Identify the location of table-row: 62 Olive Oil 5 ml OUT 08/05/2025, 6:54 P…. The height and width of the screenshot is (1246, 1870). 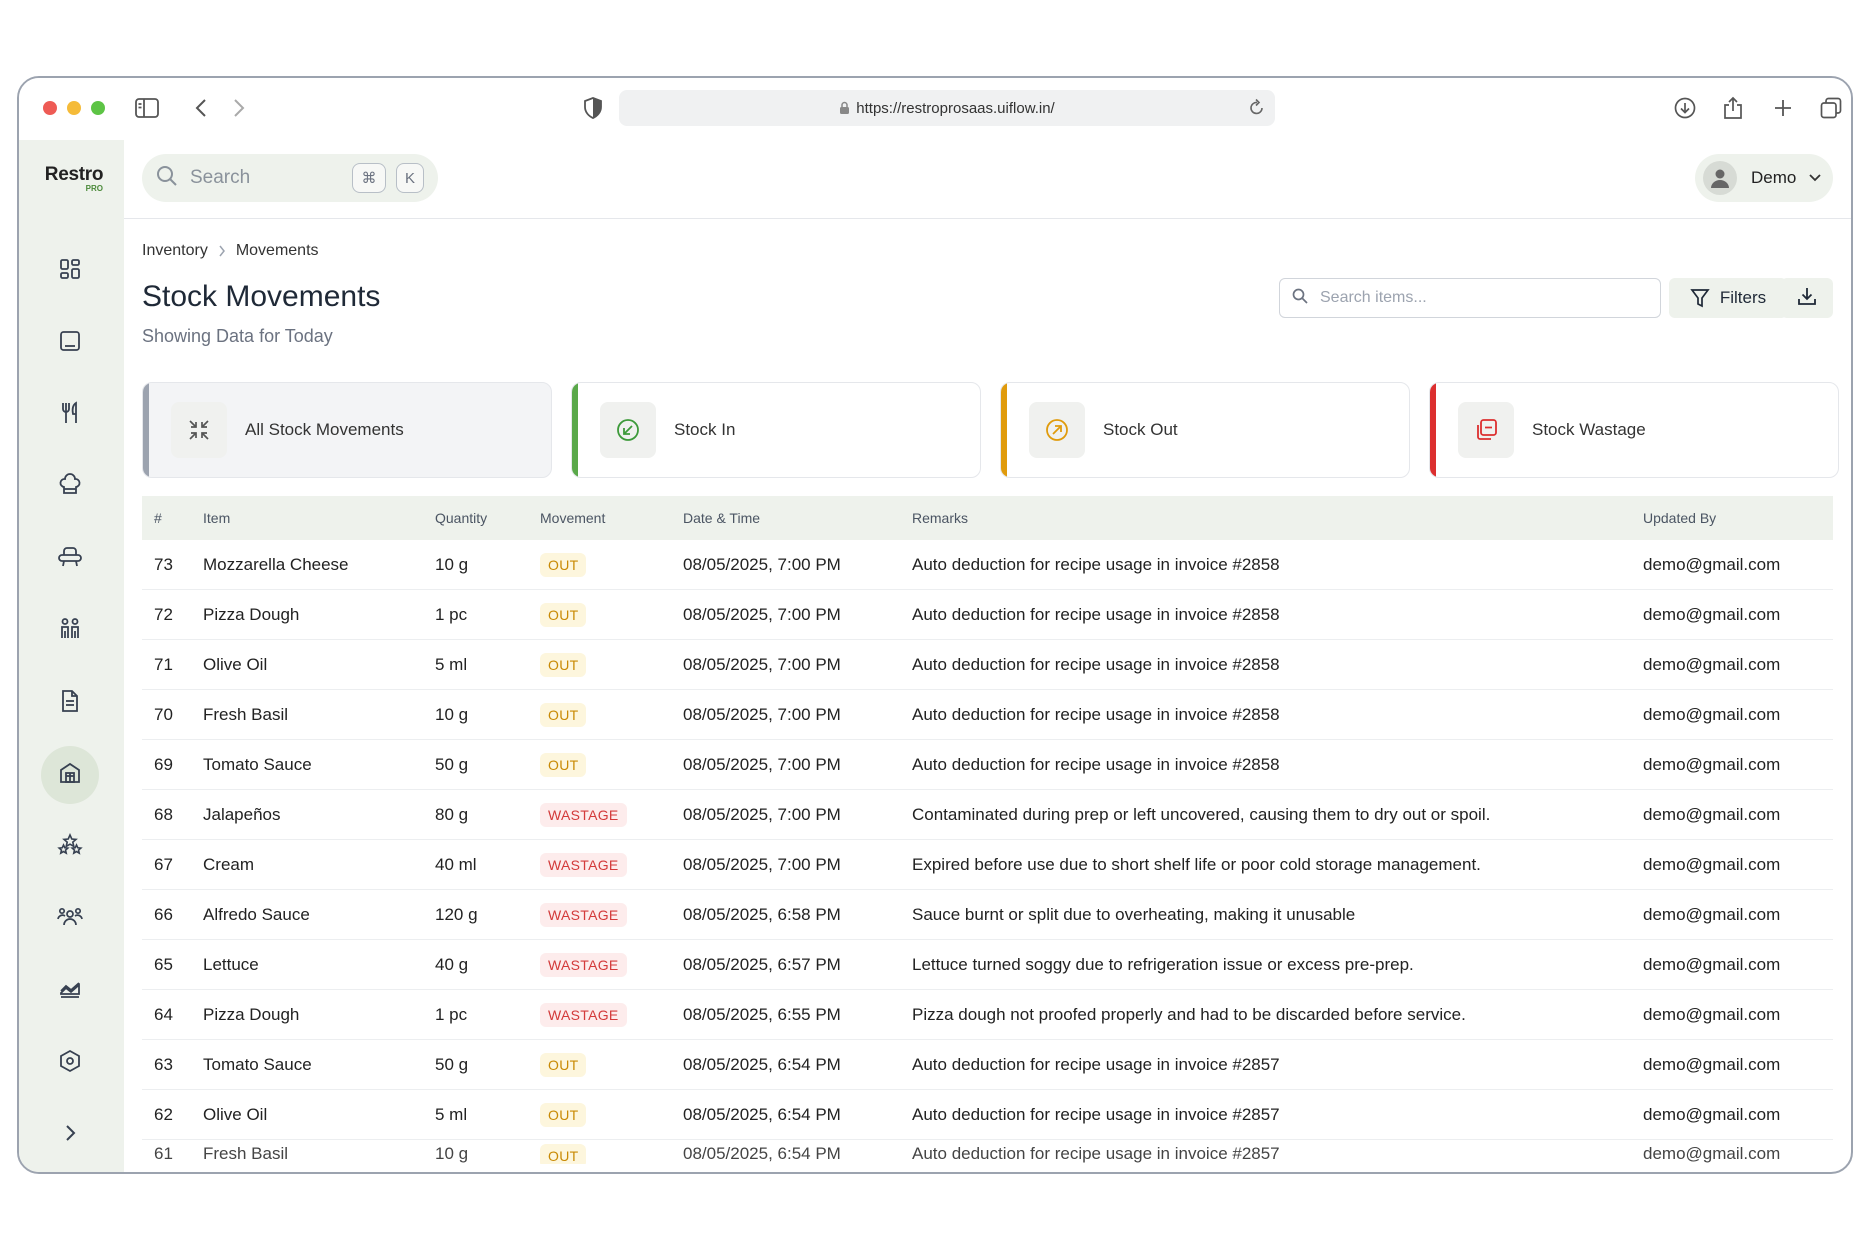
(987, 1115).